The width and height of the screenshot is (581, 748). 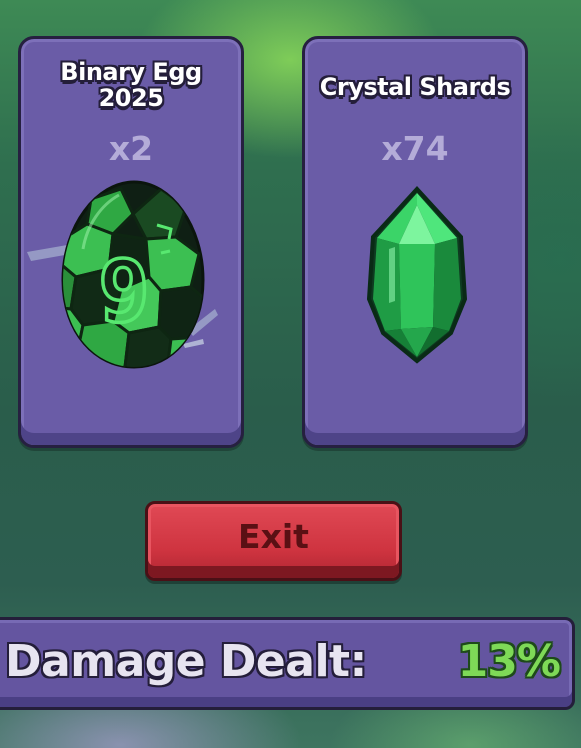 What do you see at coordinates (417, 275) in the screenshot?
I see `crystal-shard-icon` at bounding box center [417, 275].